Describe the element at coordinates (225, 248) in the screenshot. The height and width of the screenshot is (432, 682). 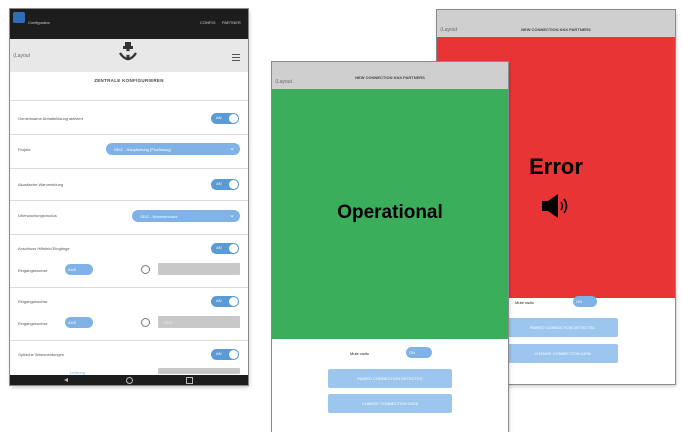
I see `toggle-hilfsfeld: AN` at that location.